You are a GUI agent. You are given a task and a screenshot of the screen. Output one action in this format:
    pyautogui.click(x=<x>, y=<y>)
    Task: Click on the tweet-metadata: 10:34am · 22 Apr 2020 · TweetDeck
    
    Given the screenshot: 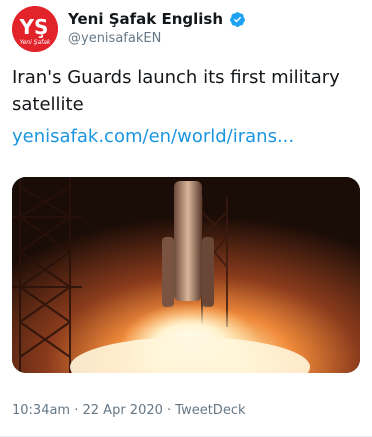 What is the action you would take?
    pyautogui.click(x=129, y=410)
    